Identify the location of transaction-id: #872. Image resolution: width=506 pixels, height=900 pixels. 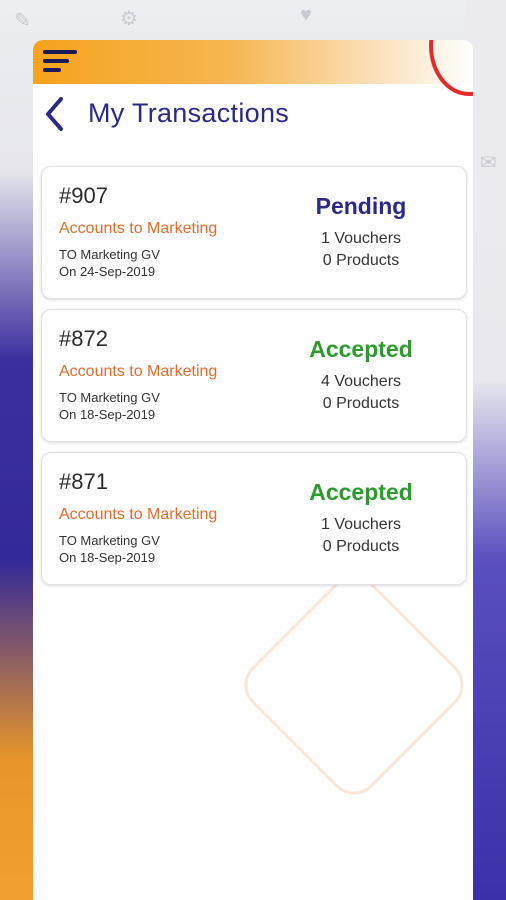
(83, 338).